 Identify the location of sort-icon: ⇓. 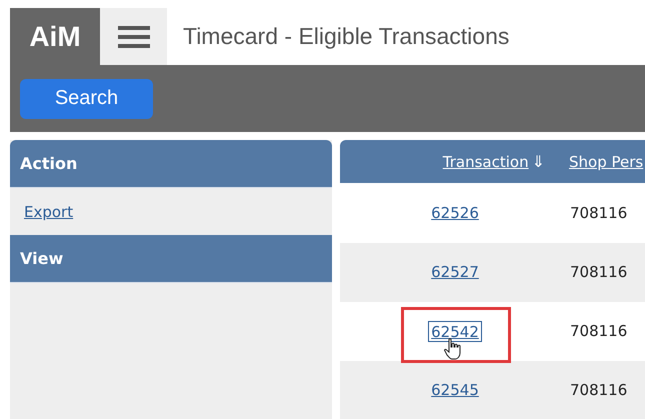
(538, 162).